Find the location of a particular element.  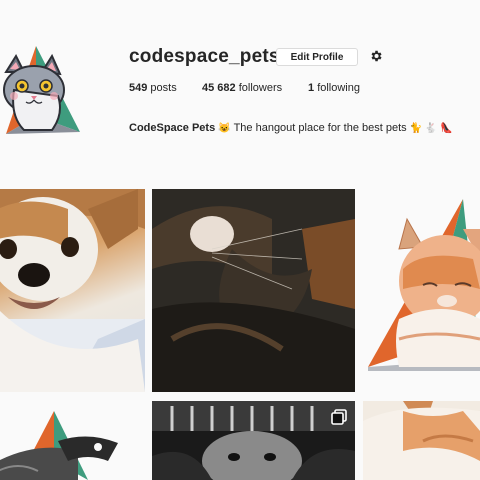

followers-stat: 45 682 followers is located at coordinates (242, 88).